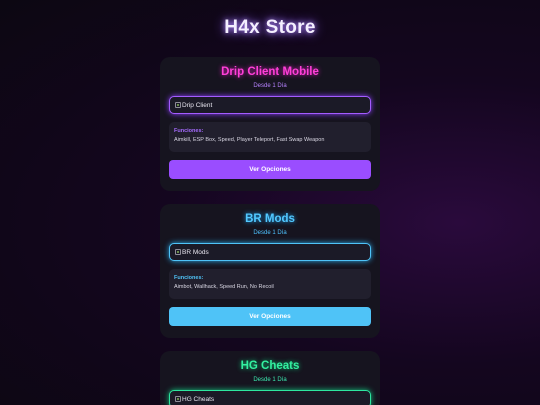 This screenshot has width=540, height=405. I want to click on product-title: BR Mods, so click(270, 219).